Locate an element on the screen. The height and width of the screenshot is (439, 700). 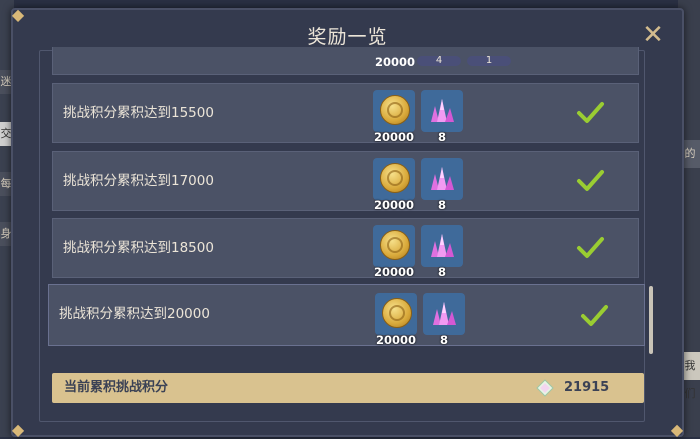
dialog-title: 奖励一览 is located at coordinates (347, 37).